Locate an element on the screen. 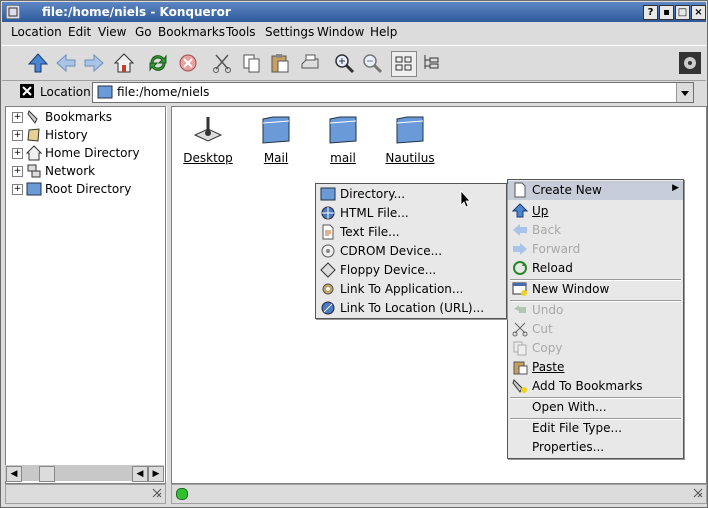 The height and width of the screenshot is (508, 708). zoom-in-button is located at coordinates (344, 63).